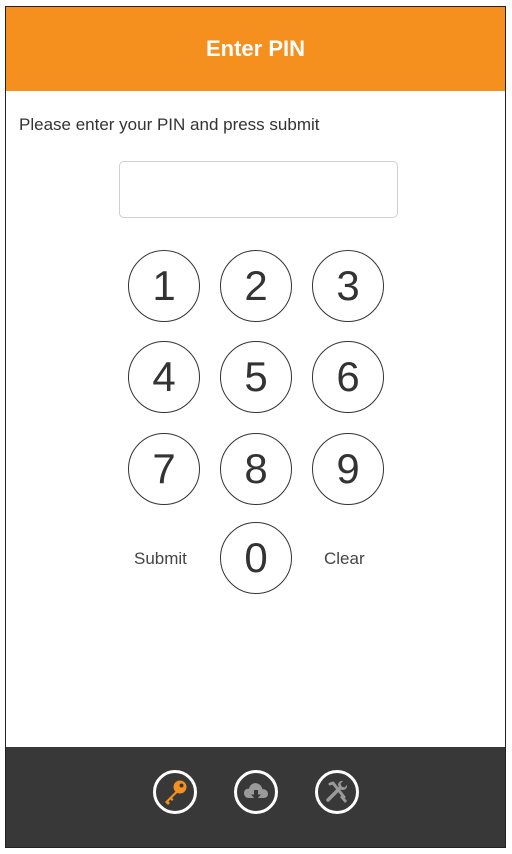 The height and width of the screenshot is (854, 512). Describe the element at coordinates (348, 377) in the screenshot. I see `key-6: 6` at that location.